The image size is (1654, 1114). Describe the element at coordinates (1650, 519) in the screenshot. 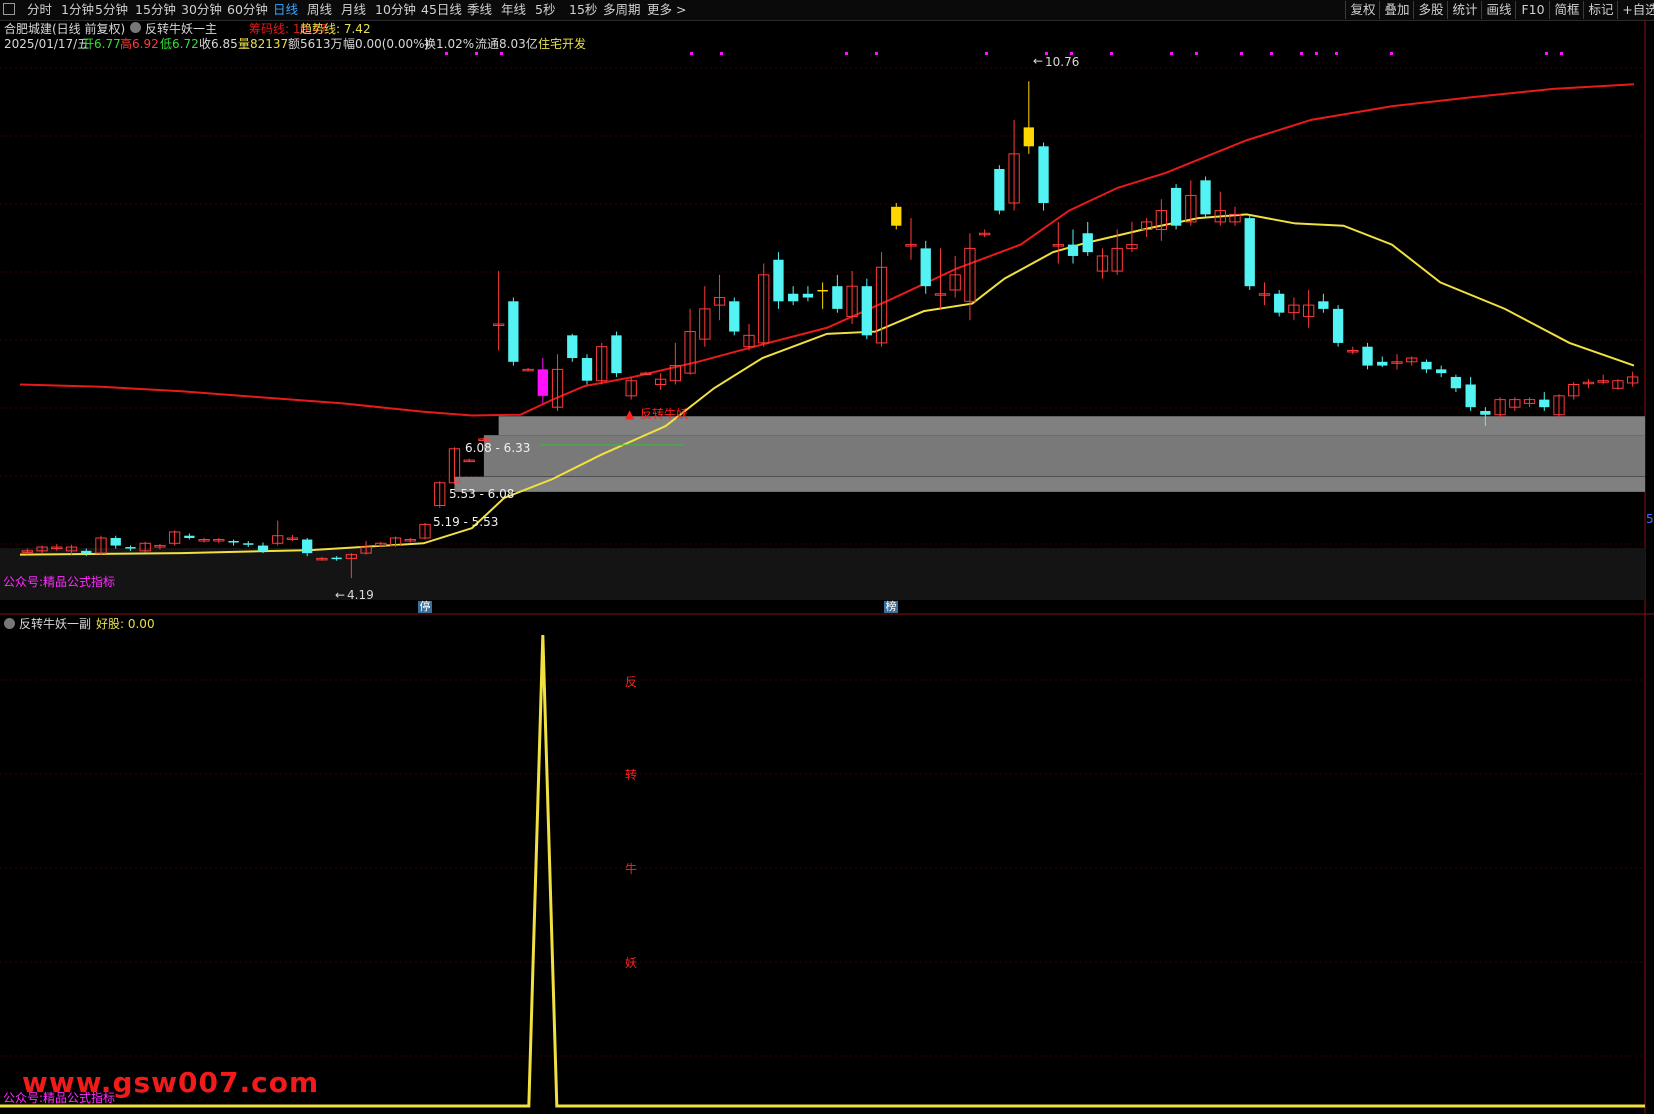

I see `right-edge-label: 5` at that location.